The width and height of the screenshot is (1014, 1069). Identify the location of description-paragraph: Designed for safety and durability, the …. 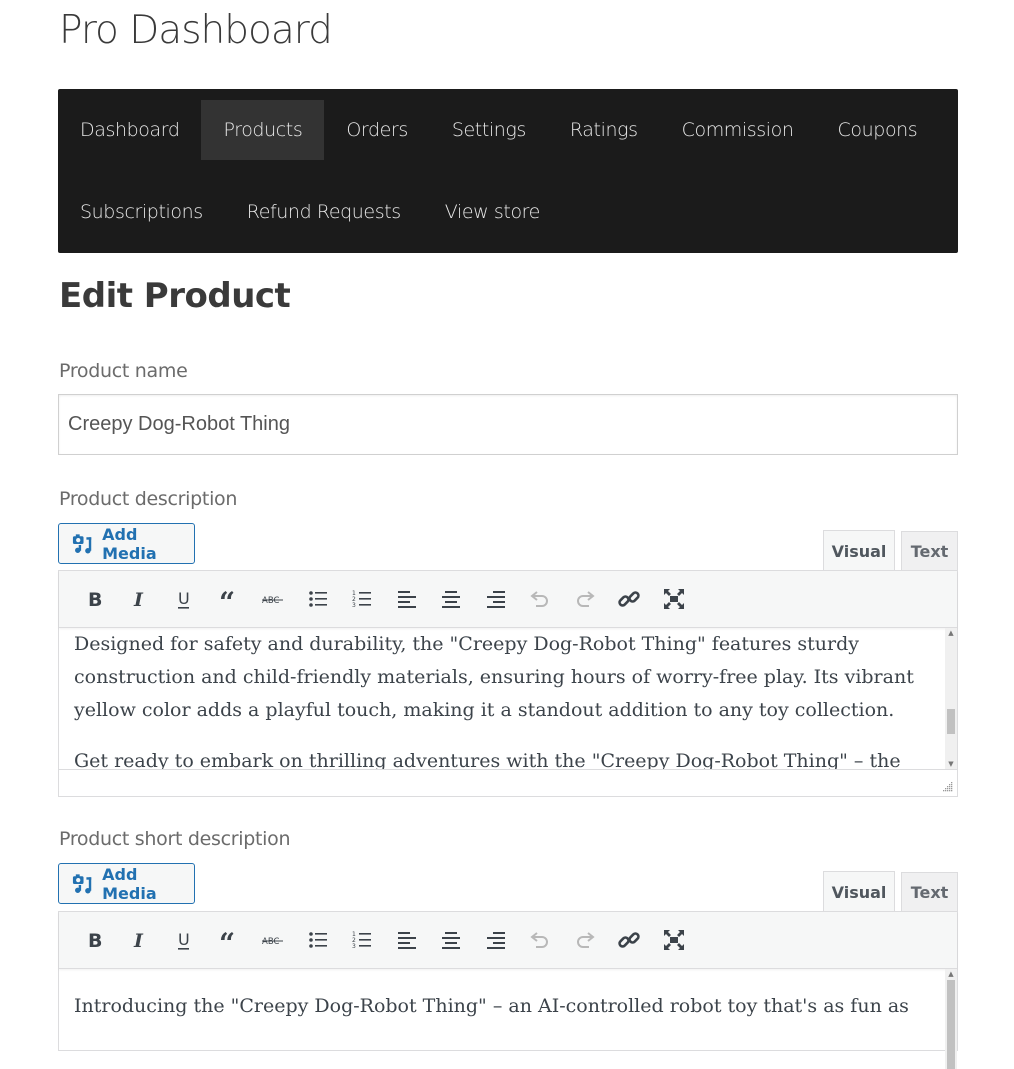
(494, 677).